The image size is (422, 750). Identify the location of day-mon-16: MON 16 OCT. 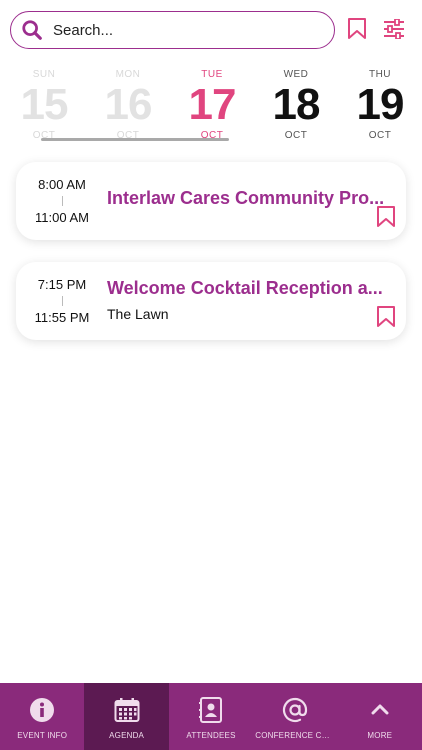
(128, 105).